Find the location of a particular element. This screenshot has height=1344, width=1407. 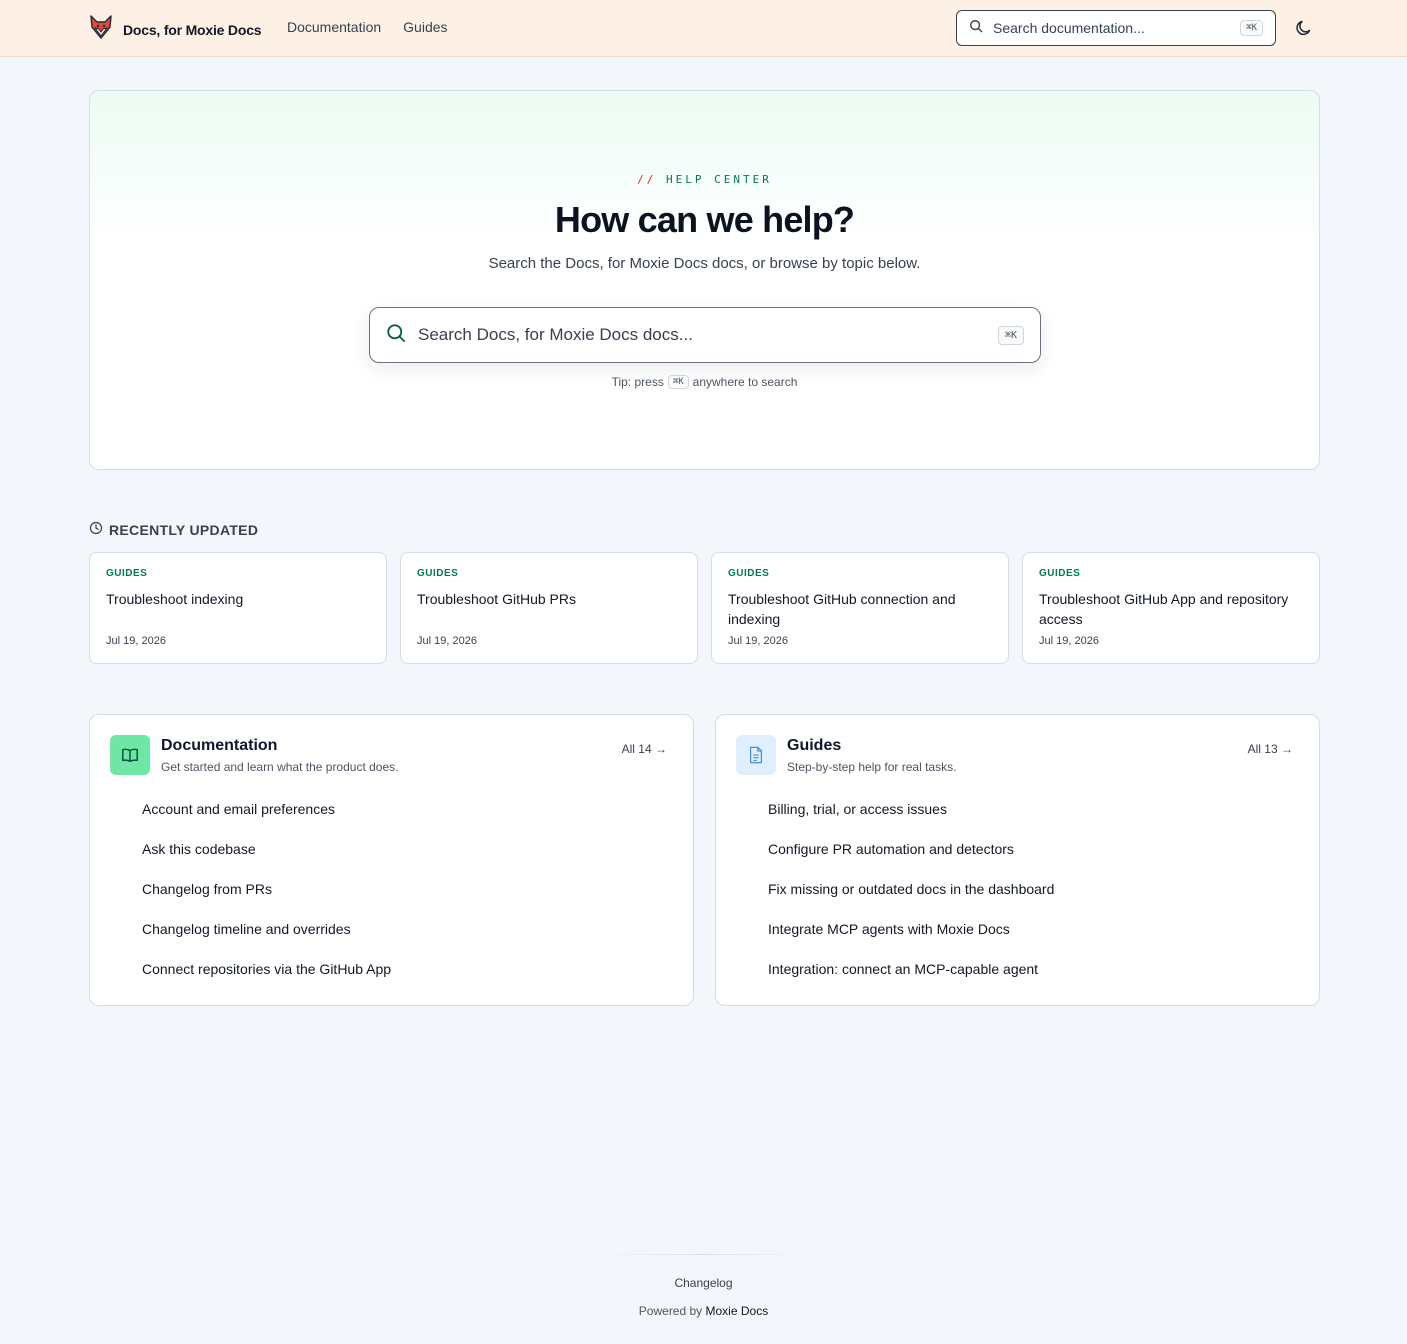

list-item: Billing, trial, or access issues is located at coordinates (911, 819).